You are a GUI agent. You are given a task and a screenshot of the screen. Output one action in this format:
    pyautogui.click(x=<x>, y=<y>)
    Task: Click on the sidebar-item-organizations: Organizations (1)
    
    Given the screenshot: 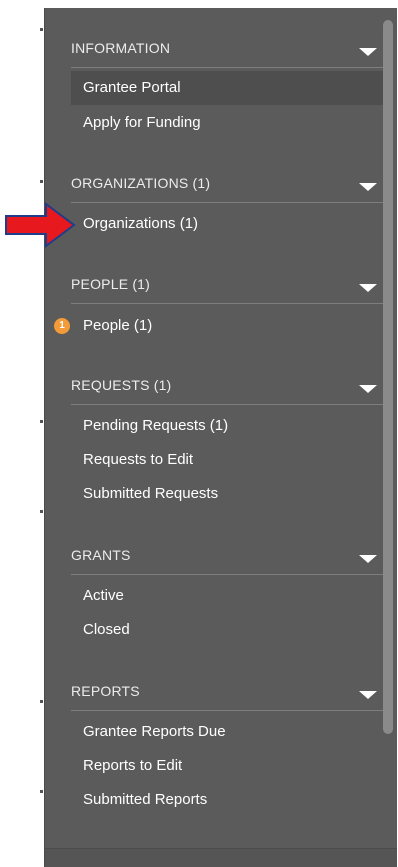 What is the action you would take?
    pyautogui.click(x=214, y=224)
    